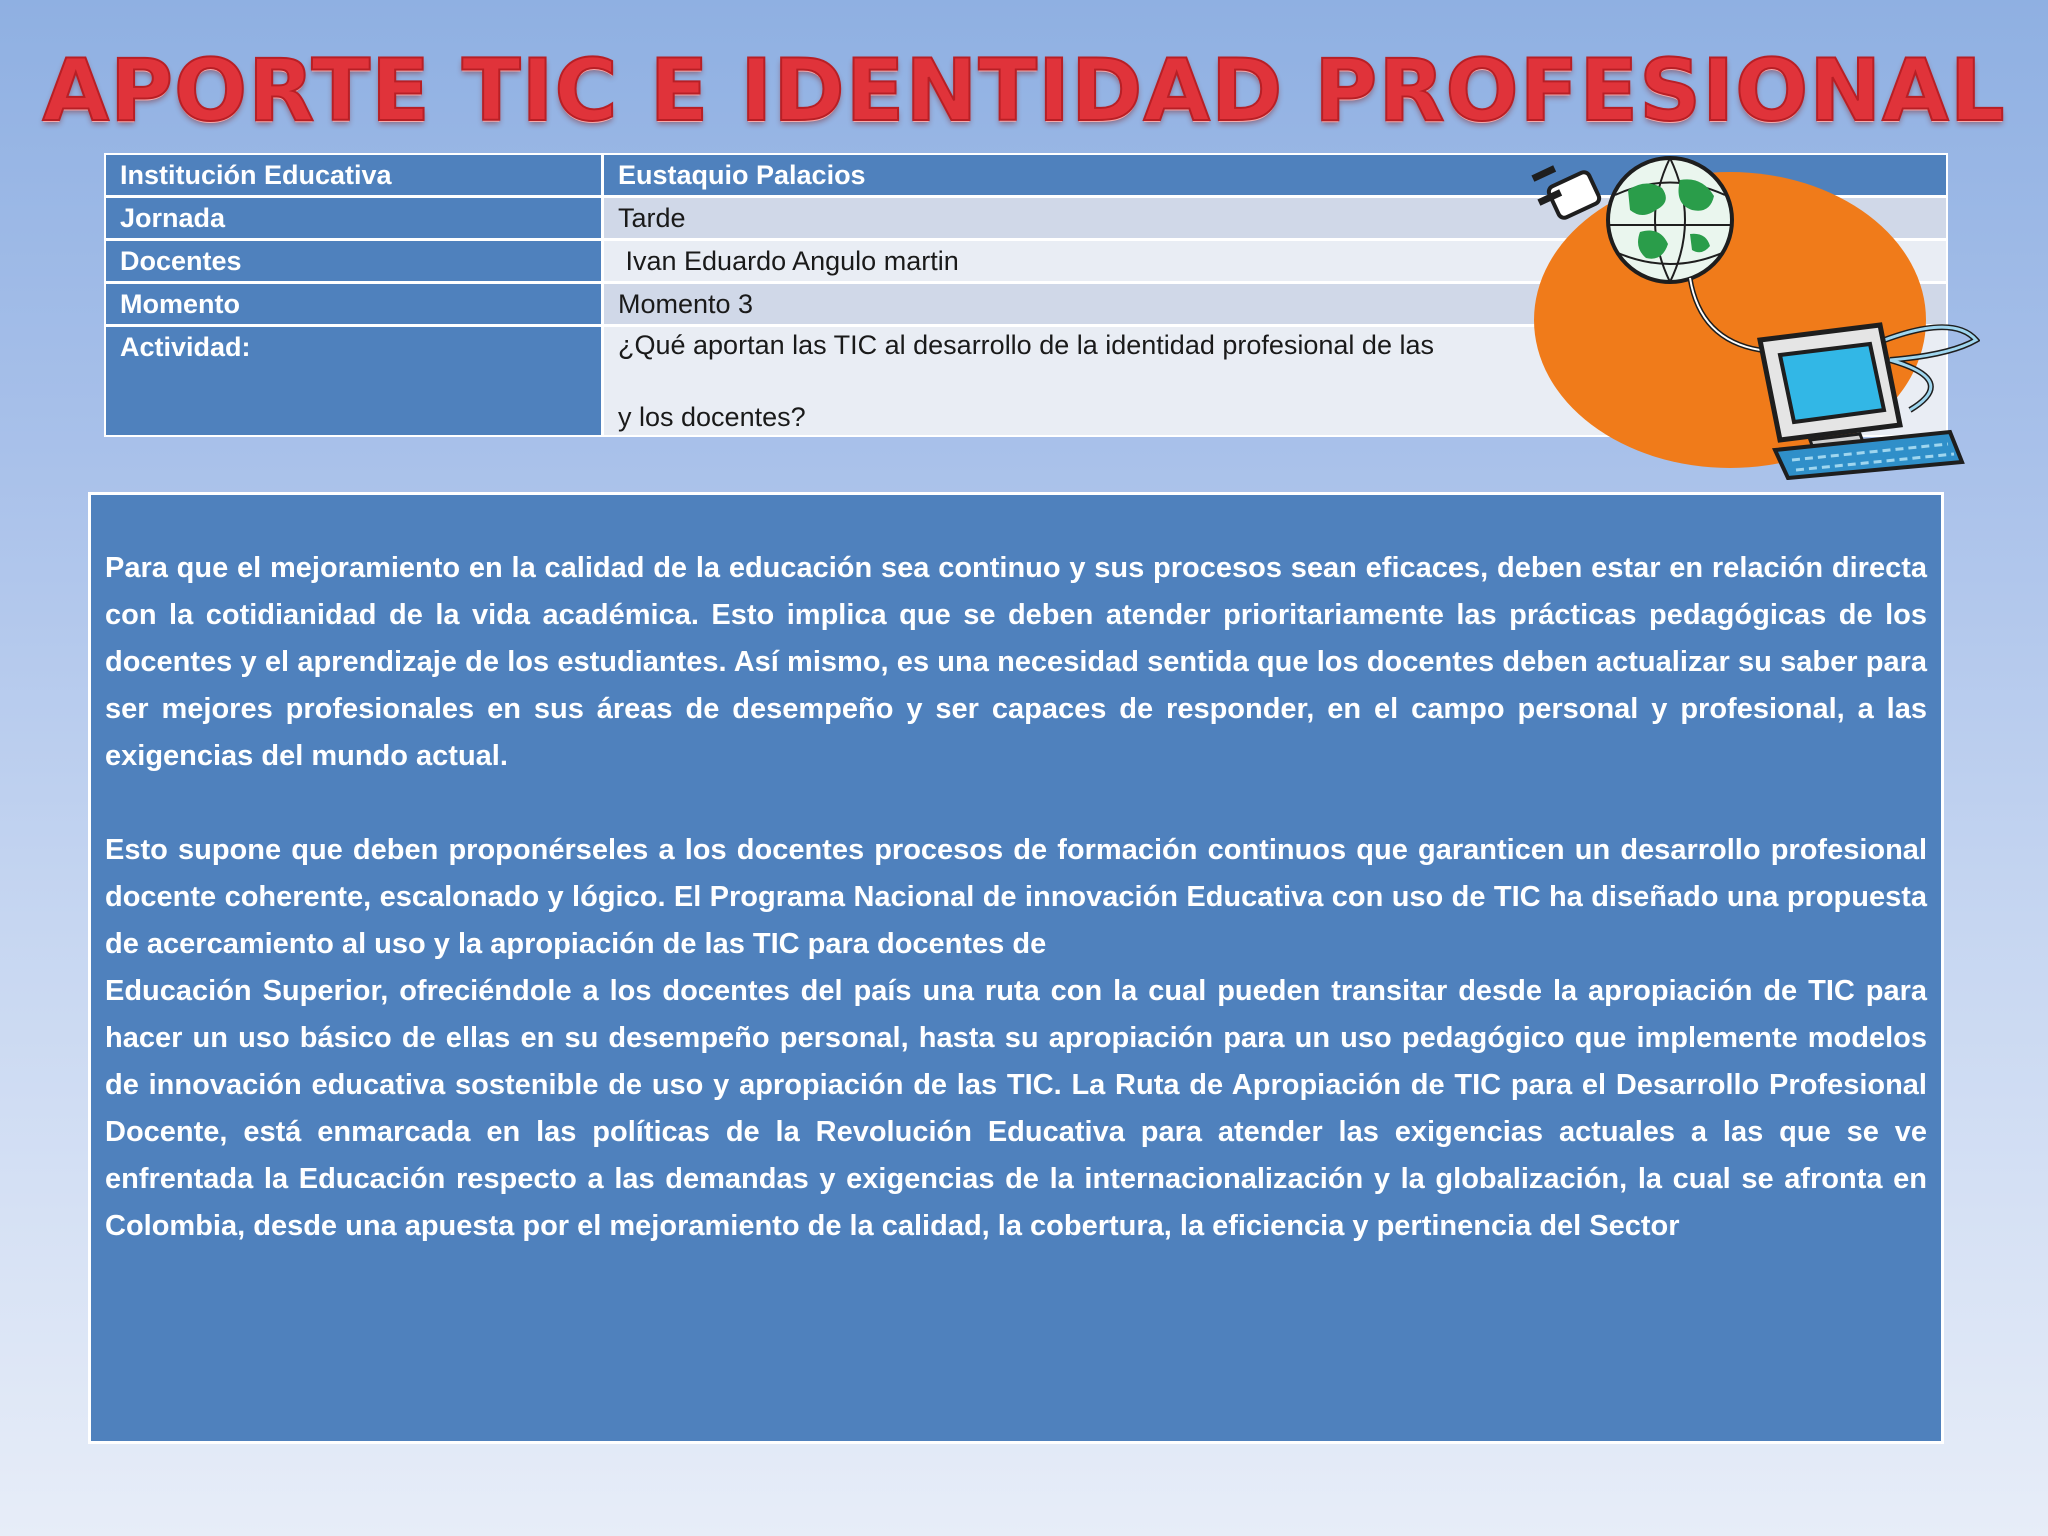  Describe the element at coordinates (1023, 91) in the screenshot. I see `slide-title: APORTE TIC E IDENTIDAD PROFESIONAL` at that location.